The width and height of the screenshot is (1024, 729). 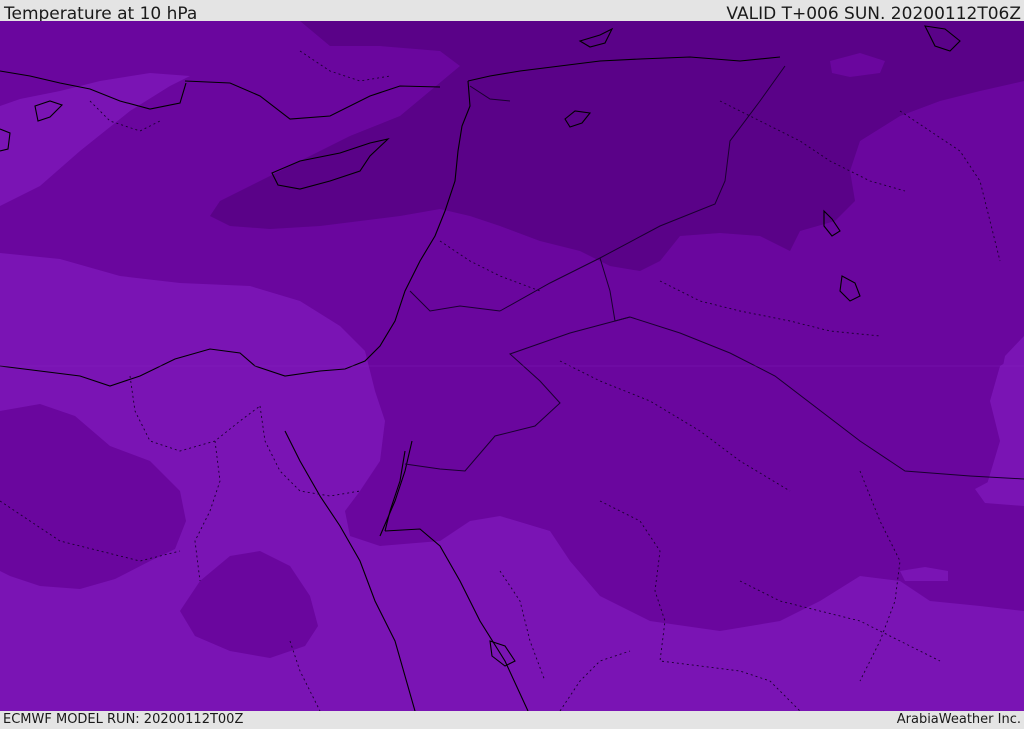 I want to click on model-run-label: ECMWF MODEL RUN: 20200112T00Z, so click(x=123, y=719).